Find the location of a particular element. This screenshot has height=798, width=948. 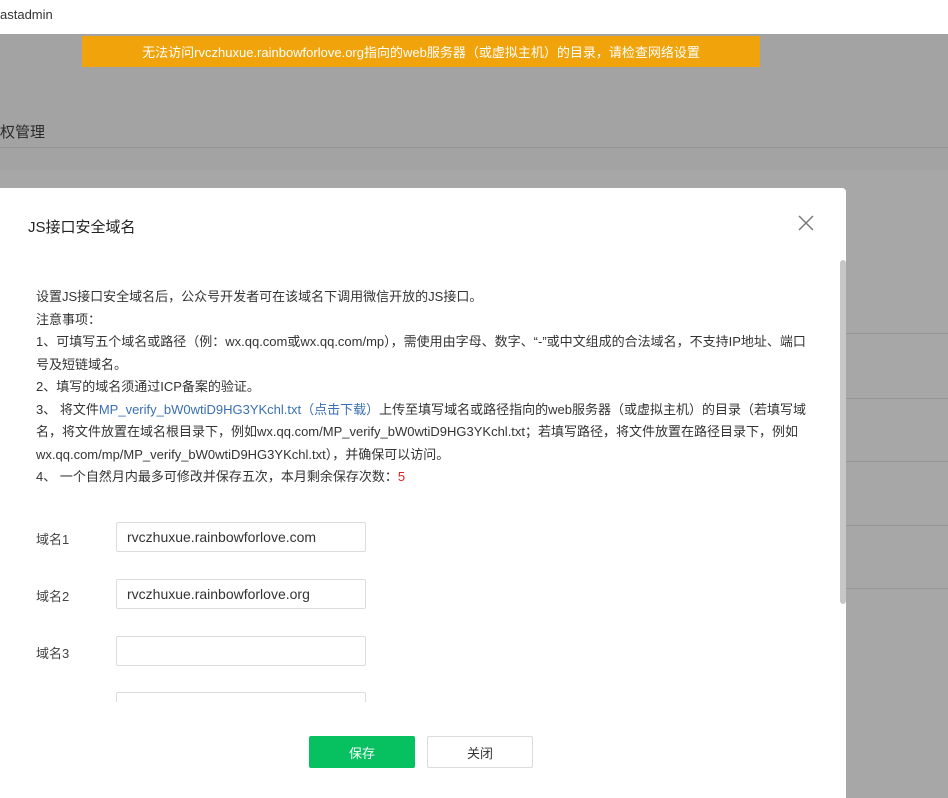

domain-row-4-partial is located at coordinates (242, 697).